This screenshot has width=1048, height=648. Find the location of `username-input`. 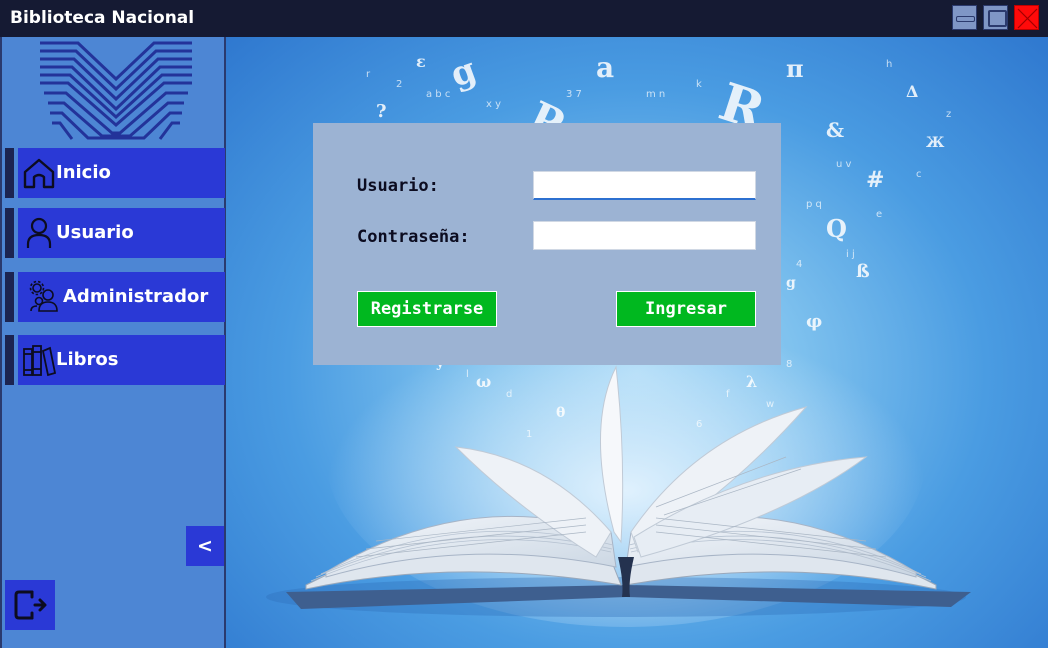

username-input is located at coordinates (644, 185).